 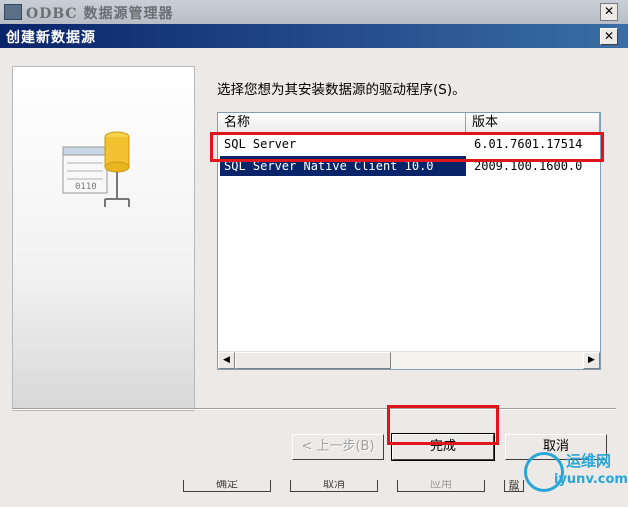 I want to click on close-icon: ✕, so click(x=609, y=36).